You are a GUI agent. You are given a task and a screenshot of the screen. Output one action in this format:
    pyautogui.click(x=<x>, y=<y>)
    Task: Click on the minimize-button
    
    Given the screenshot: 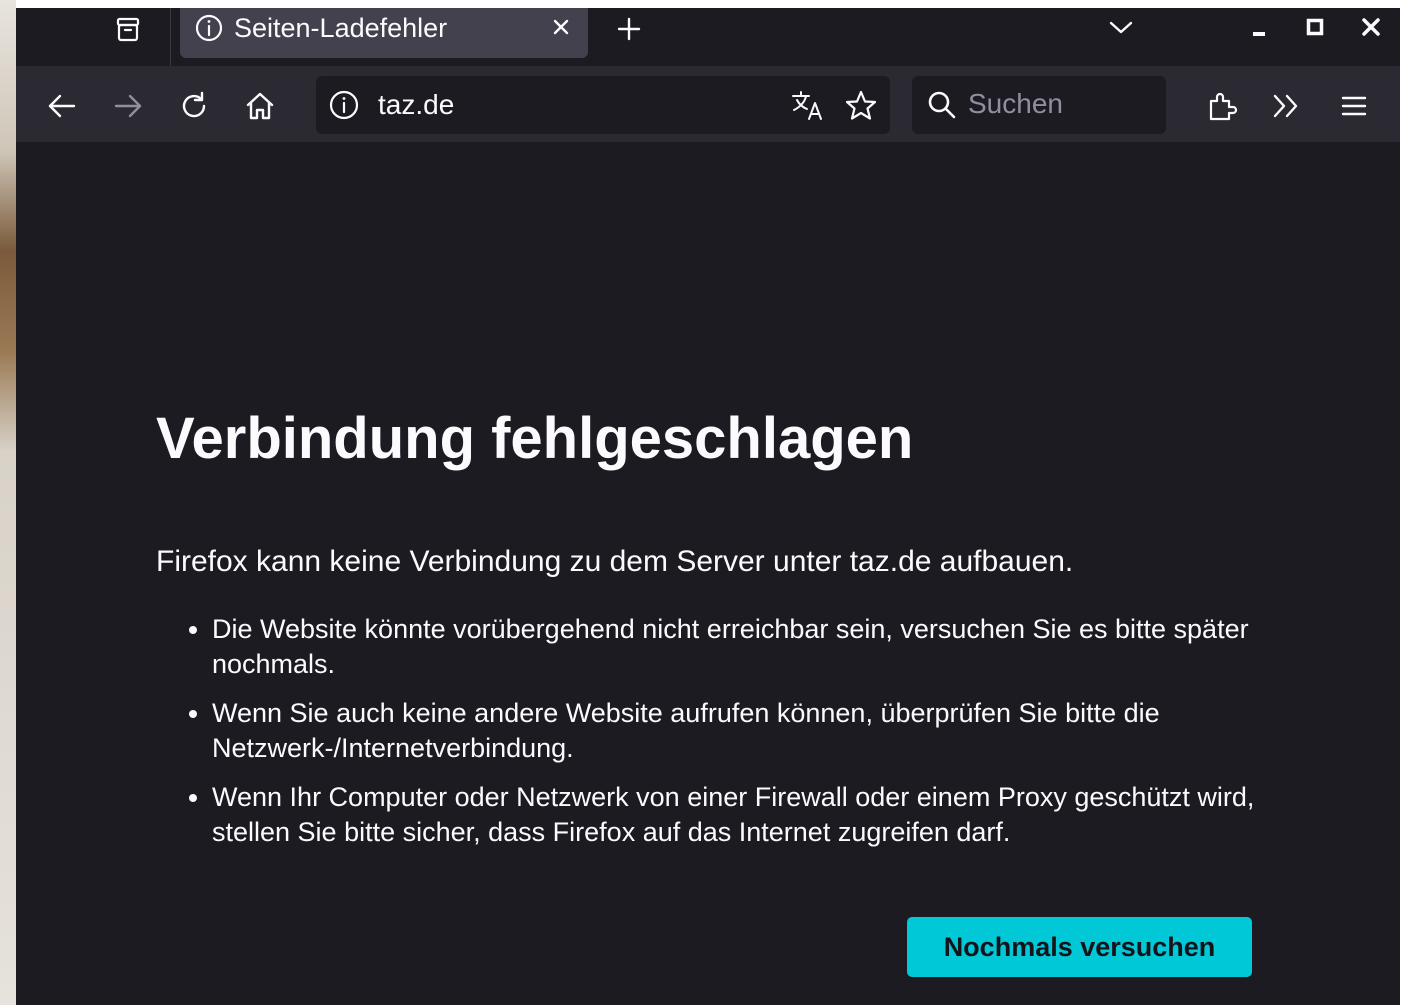 What is the action you would take?
    pyautogui.click(x=1259, y=27)
    